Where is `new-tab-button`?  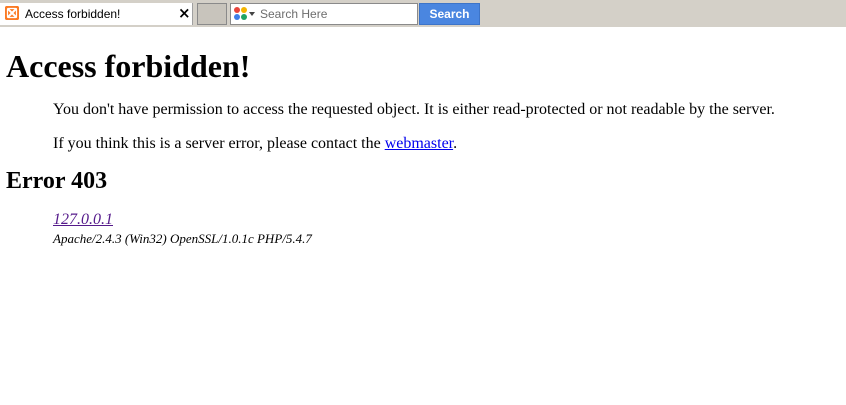
new-tab-button is located at coordinates (212, 14).